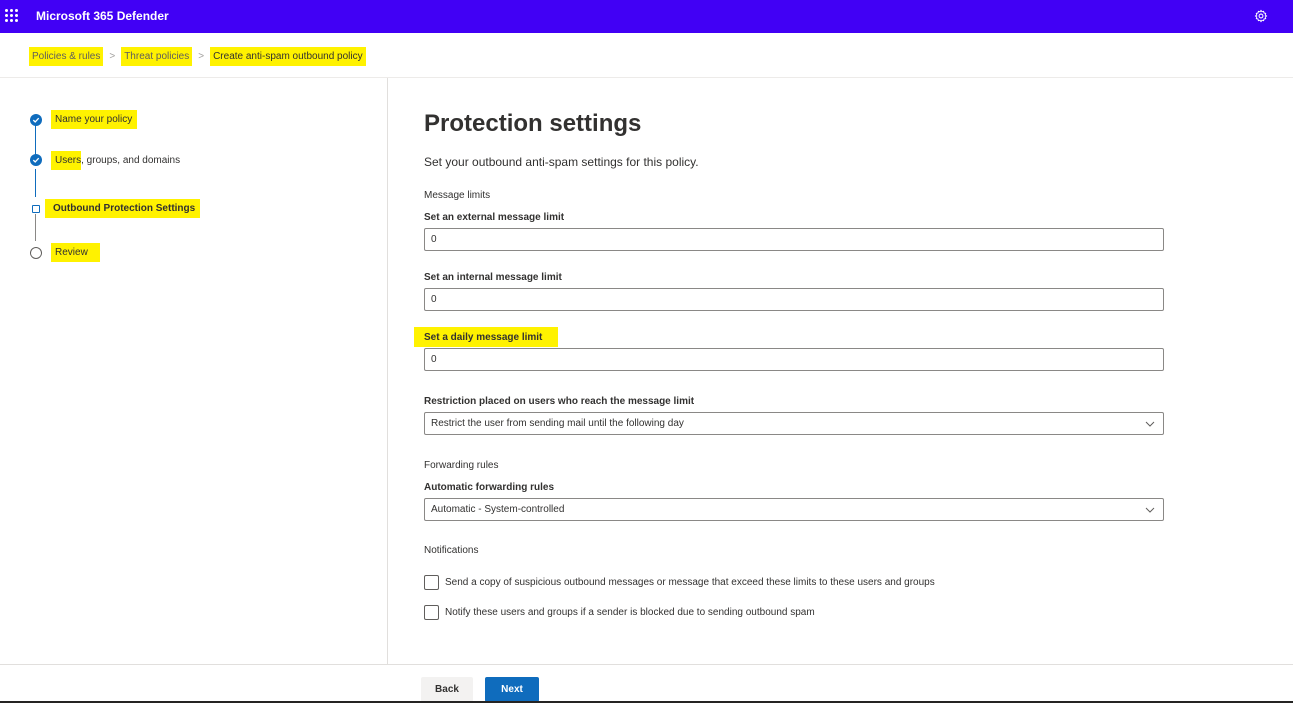 This screenshot has width=1293, height=703. I want to click on top-bar: Microsoft 365 Defender, so click(646, 16).